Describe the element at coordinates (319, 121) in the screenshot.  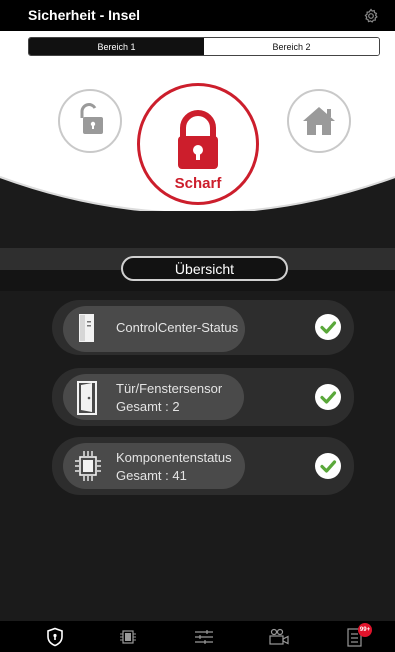
I see `home-mode-button` at that location.